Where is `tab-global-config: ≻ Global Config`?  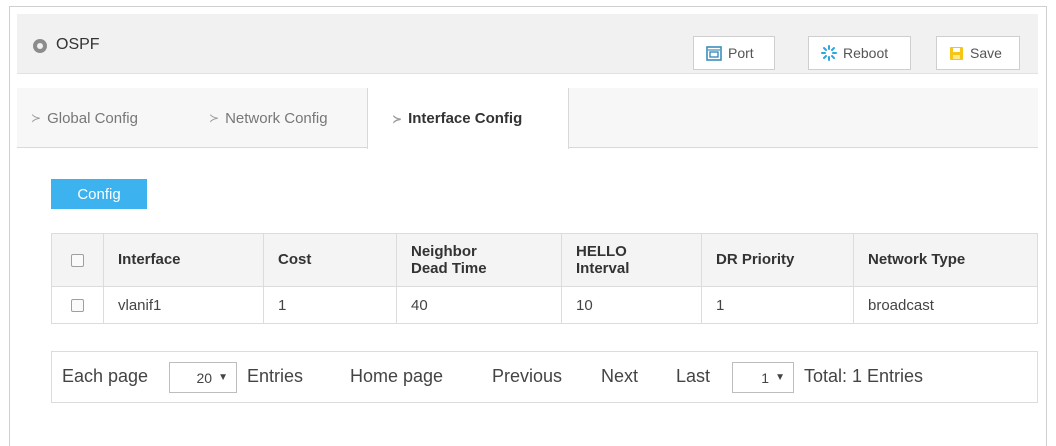 tab-global-config: ≻ Global Config is located at coordinates (84, 118).